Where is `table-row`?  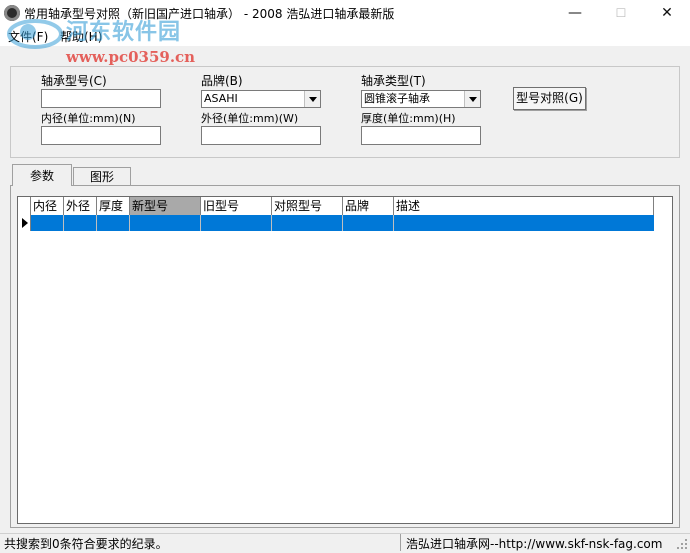
table-row is located at coordinates (336, 223).